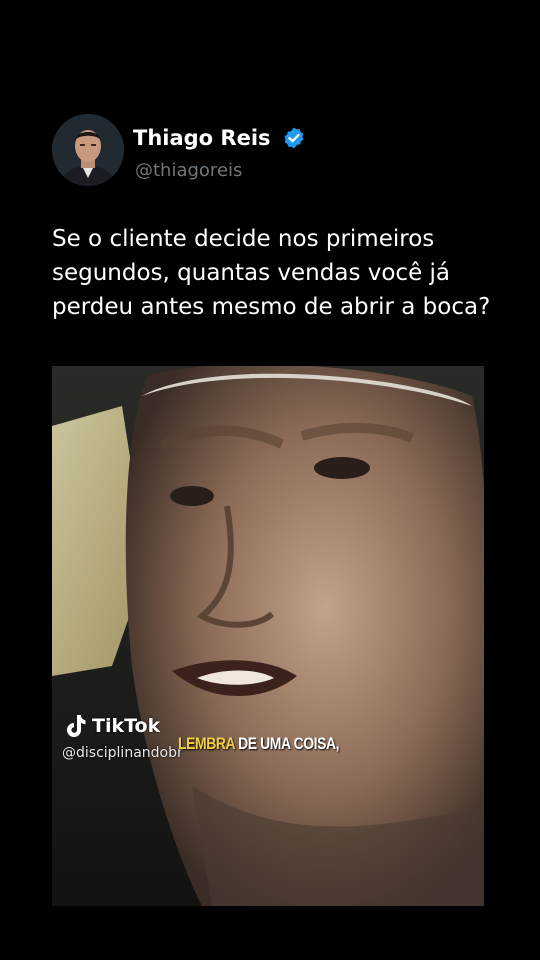 The image size is (540, 960). I want to click on author-handle: @thiagoreis, so click(188, 170).